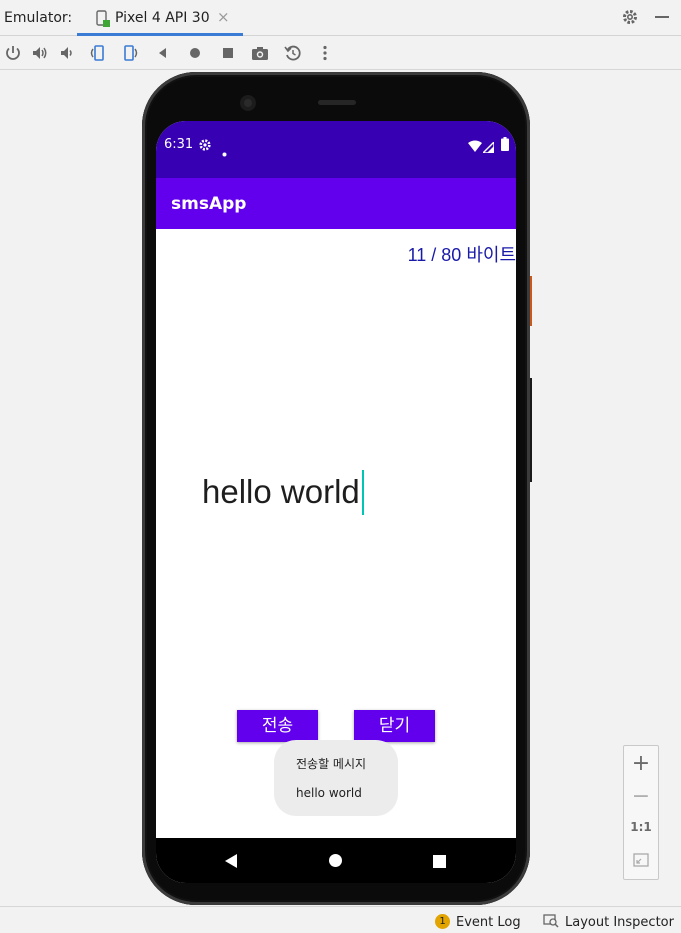  Describe the element at coordinates (329, 793) in the screenshot. I see `toast-body: hello world` at that location.